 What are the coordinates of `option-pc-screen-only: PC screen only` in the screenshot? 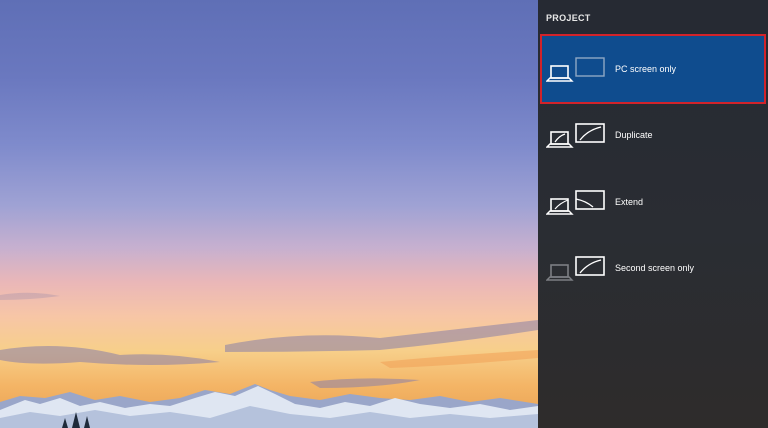 It's located at (653, 69).